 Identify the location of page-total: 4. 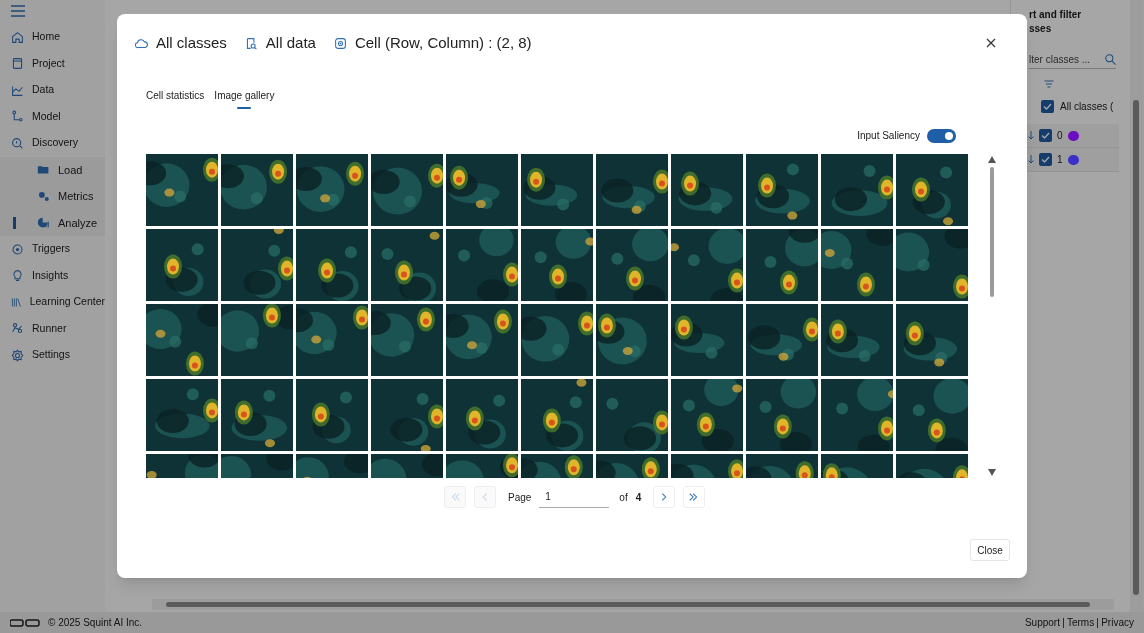
(638, 497).